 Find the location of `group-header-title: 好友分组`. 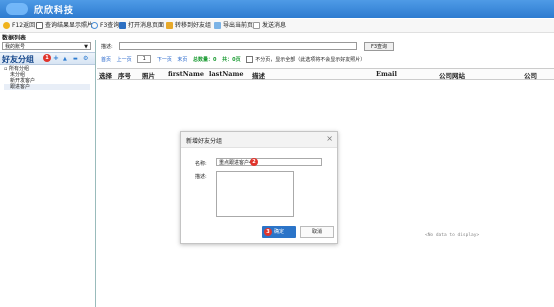

group-header-title: 好友分组 is located at coordinates (18, 59).